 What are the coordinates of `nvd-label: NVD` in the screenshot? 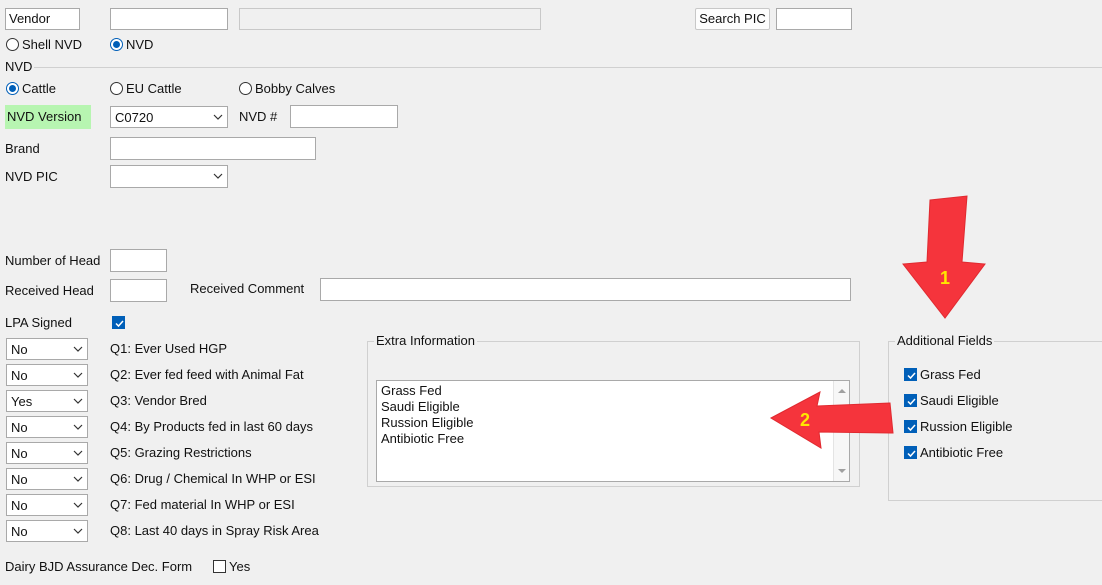 It's located at (140, 44).